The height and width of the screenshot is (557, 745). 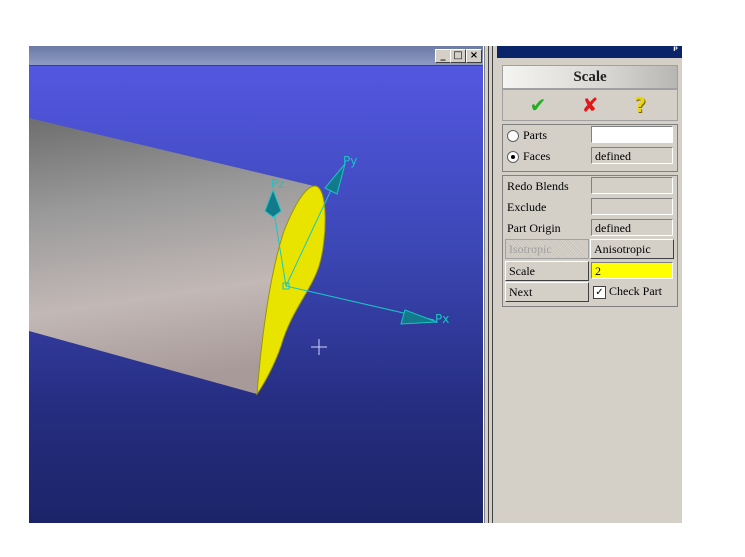 I want to click on help-icon: ?, so click(x=640, y=105).